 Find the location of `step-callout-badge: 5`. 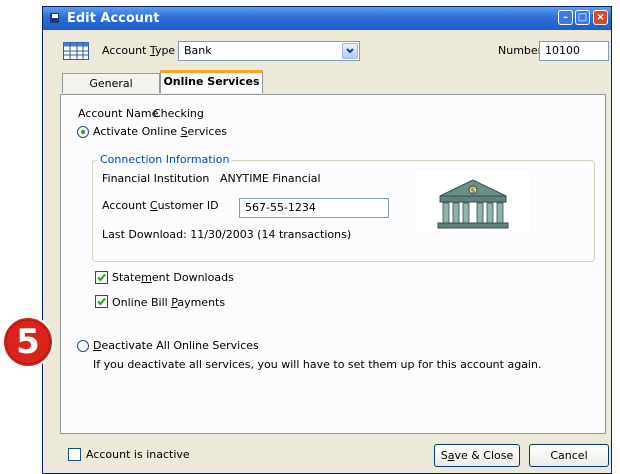

step-callout-badge: 5 is located at coordinates (28, 342).